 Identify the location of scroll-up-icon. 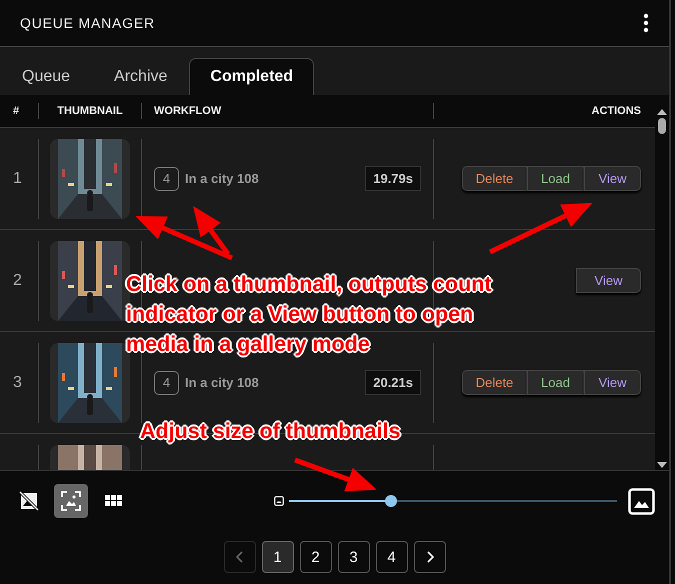
(662, 112).